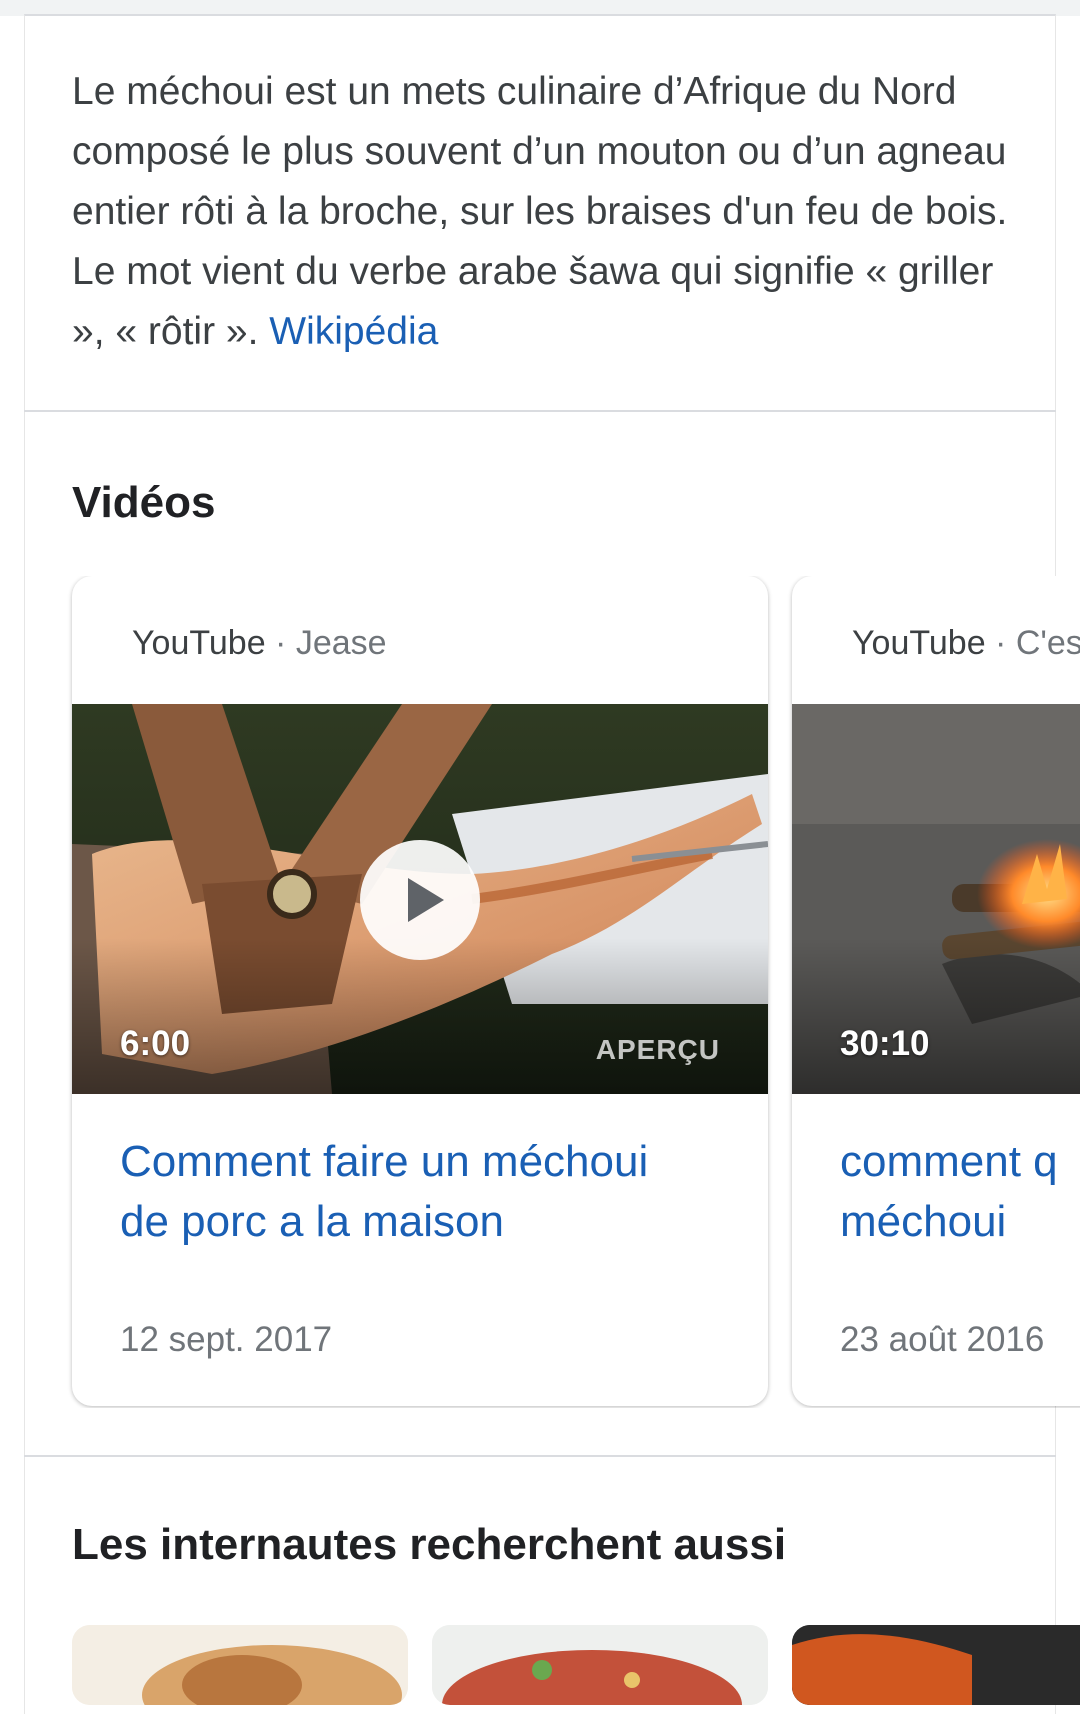  Describe the element at coordinates (384, 1161) in the screenshot. I see `video-title-line: Comment faire un méchoui` at that location.